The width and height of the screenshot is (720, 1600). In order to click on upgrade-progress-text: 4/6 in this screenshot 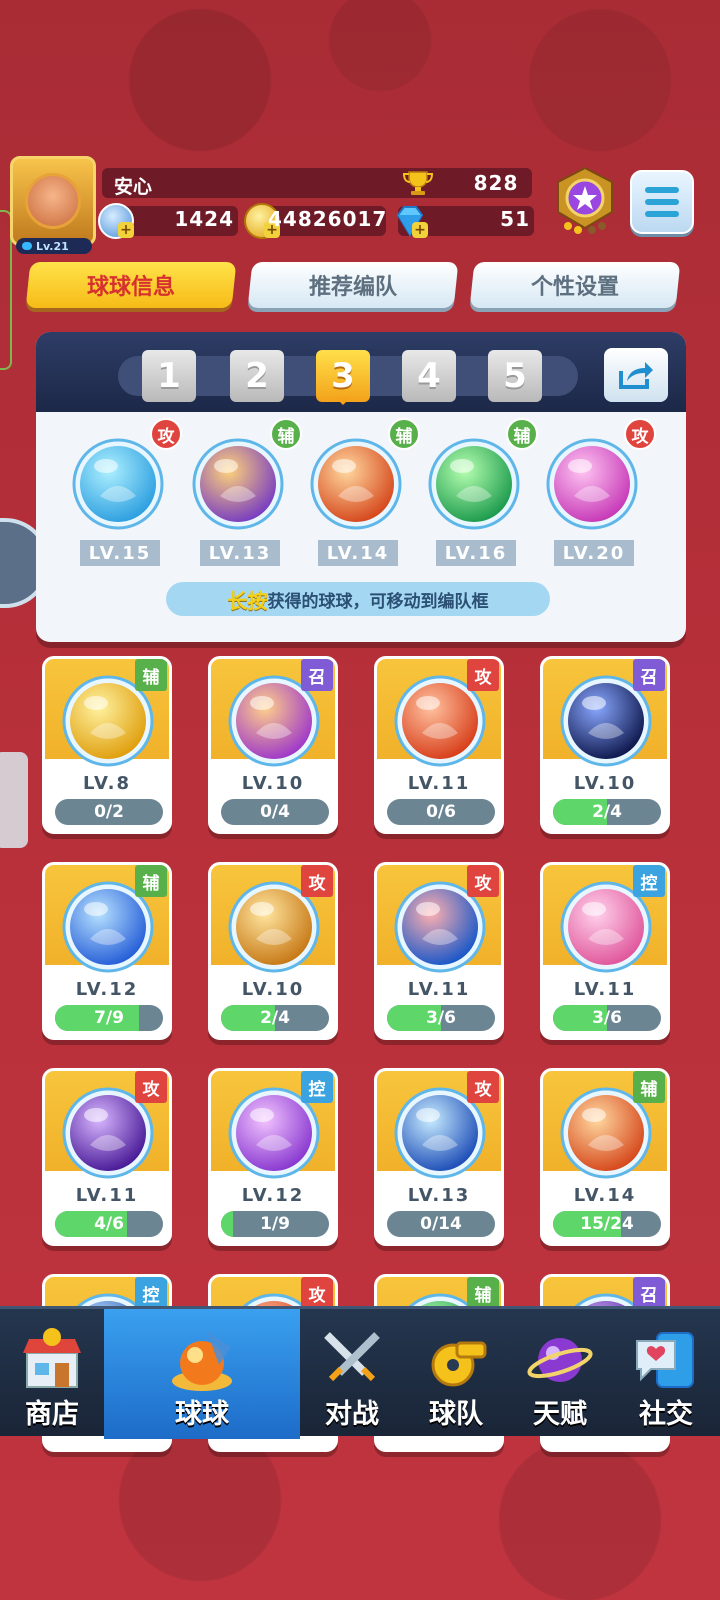, I will do `click(109, 1224)`.